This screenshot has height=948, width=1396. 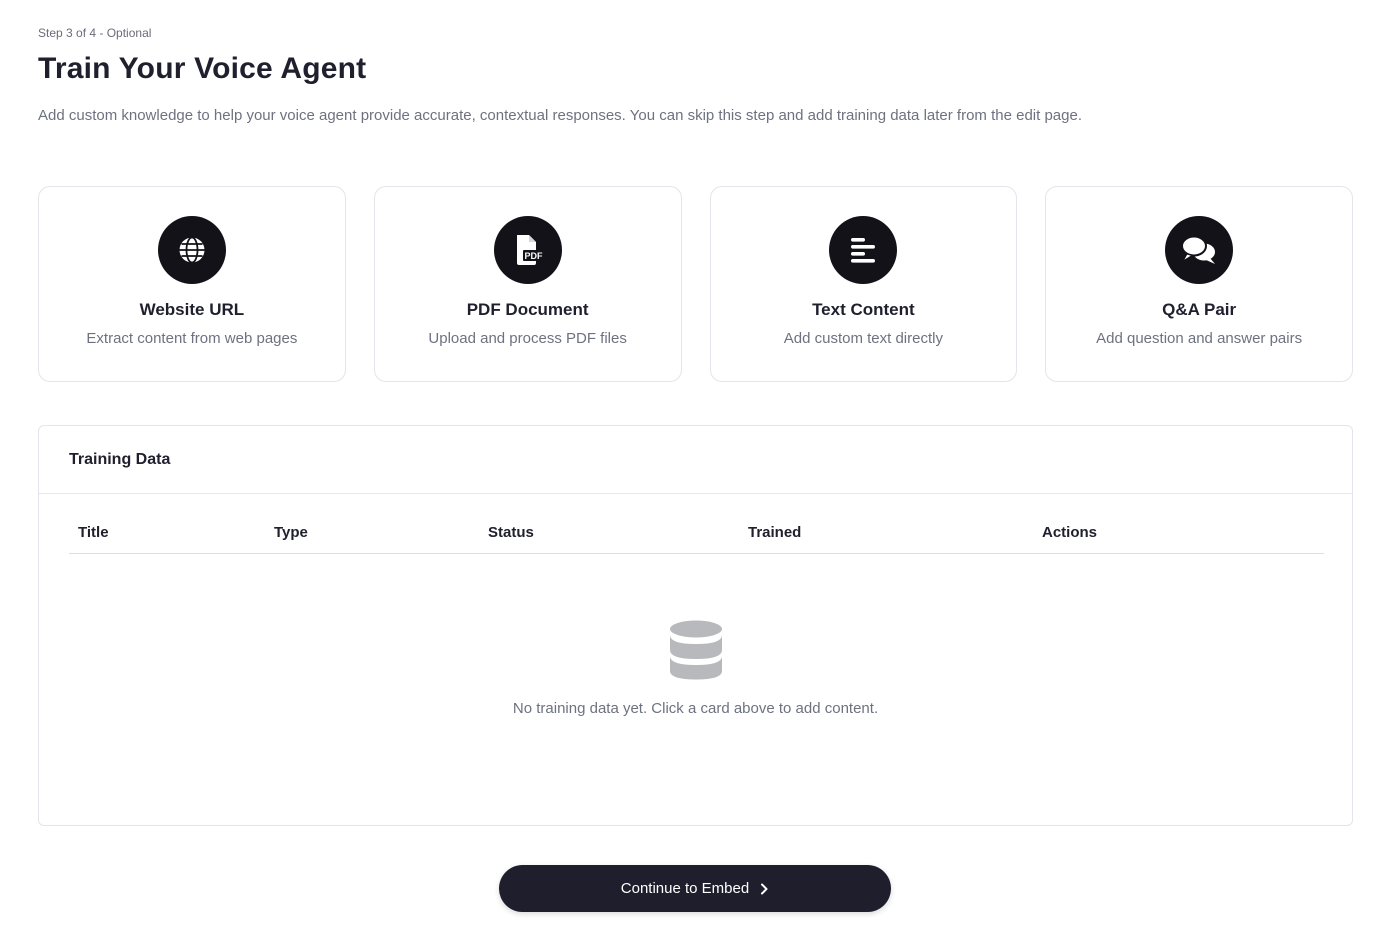 I want to click on card-description: Extract content from web pages, so click(x=192, y=338).